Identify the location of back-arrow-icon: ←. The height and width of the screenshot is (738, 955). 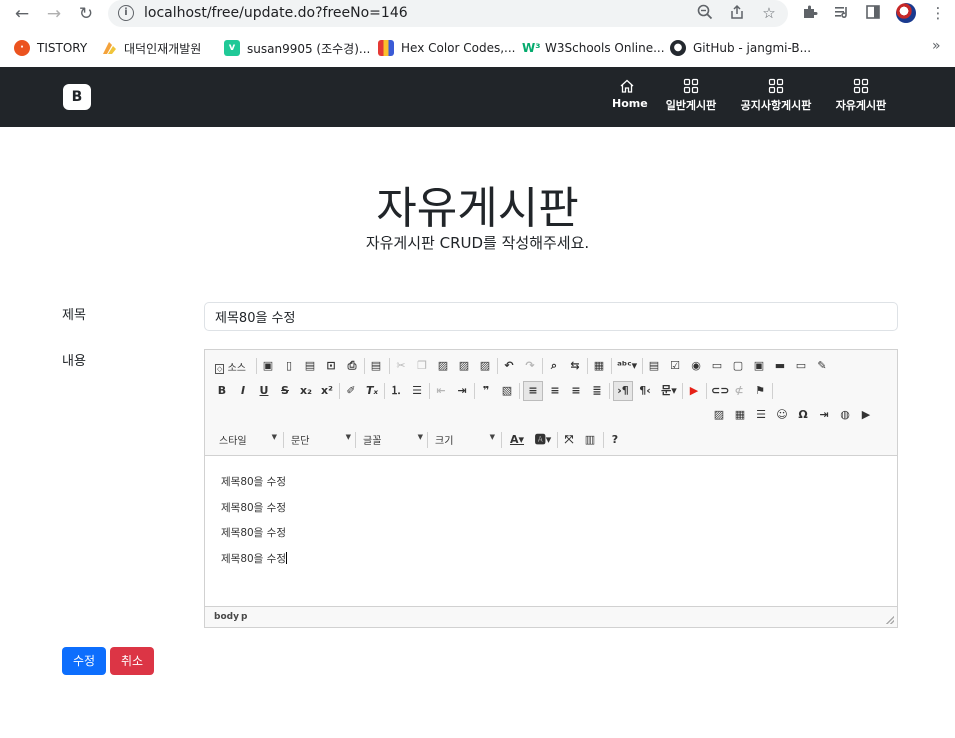
(22, 14).